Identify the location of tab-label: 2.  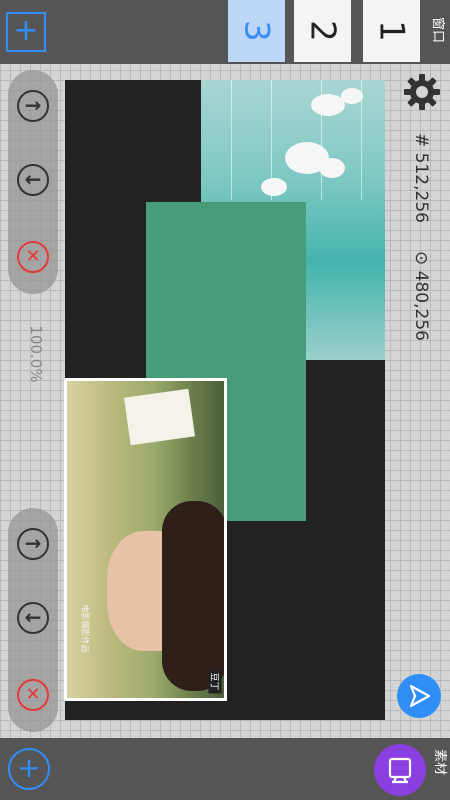
(322, 31).